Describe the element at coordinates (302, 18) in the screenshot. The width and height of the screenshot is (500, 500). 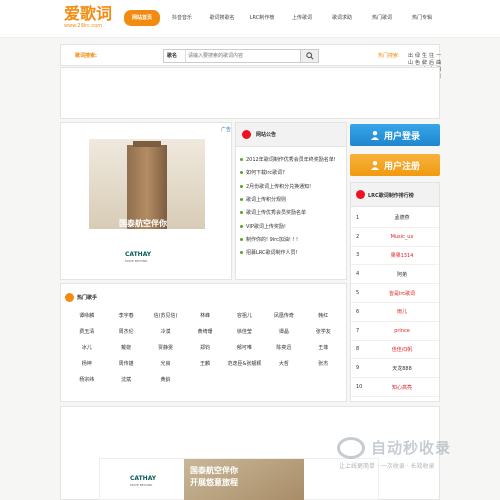
I see `nav-upload-lyrics: 上传歌词` at that location.